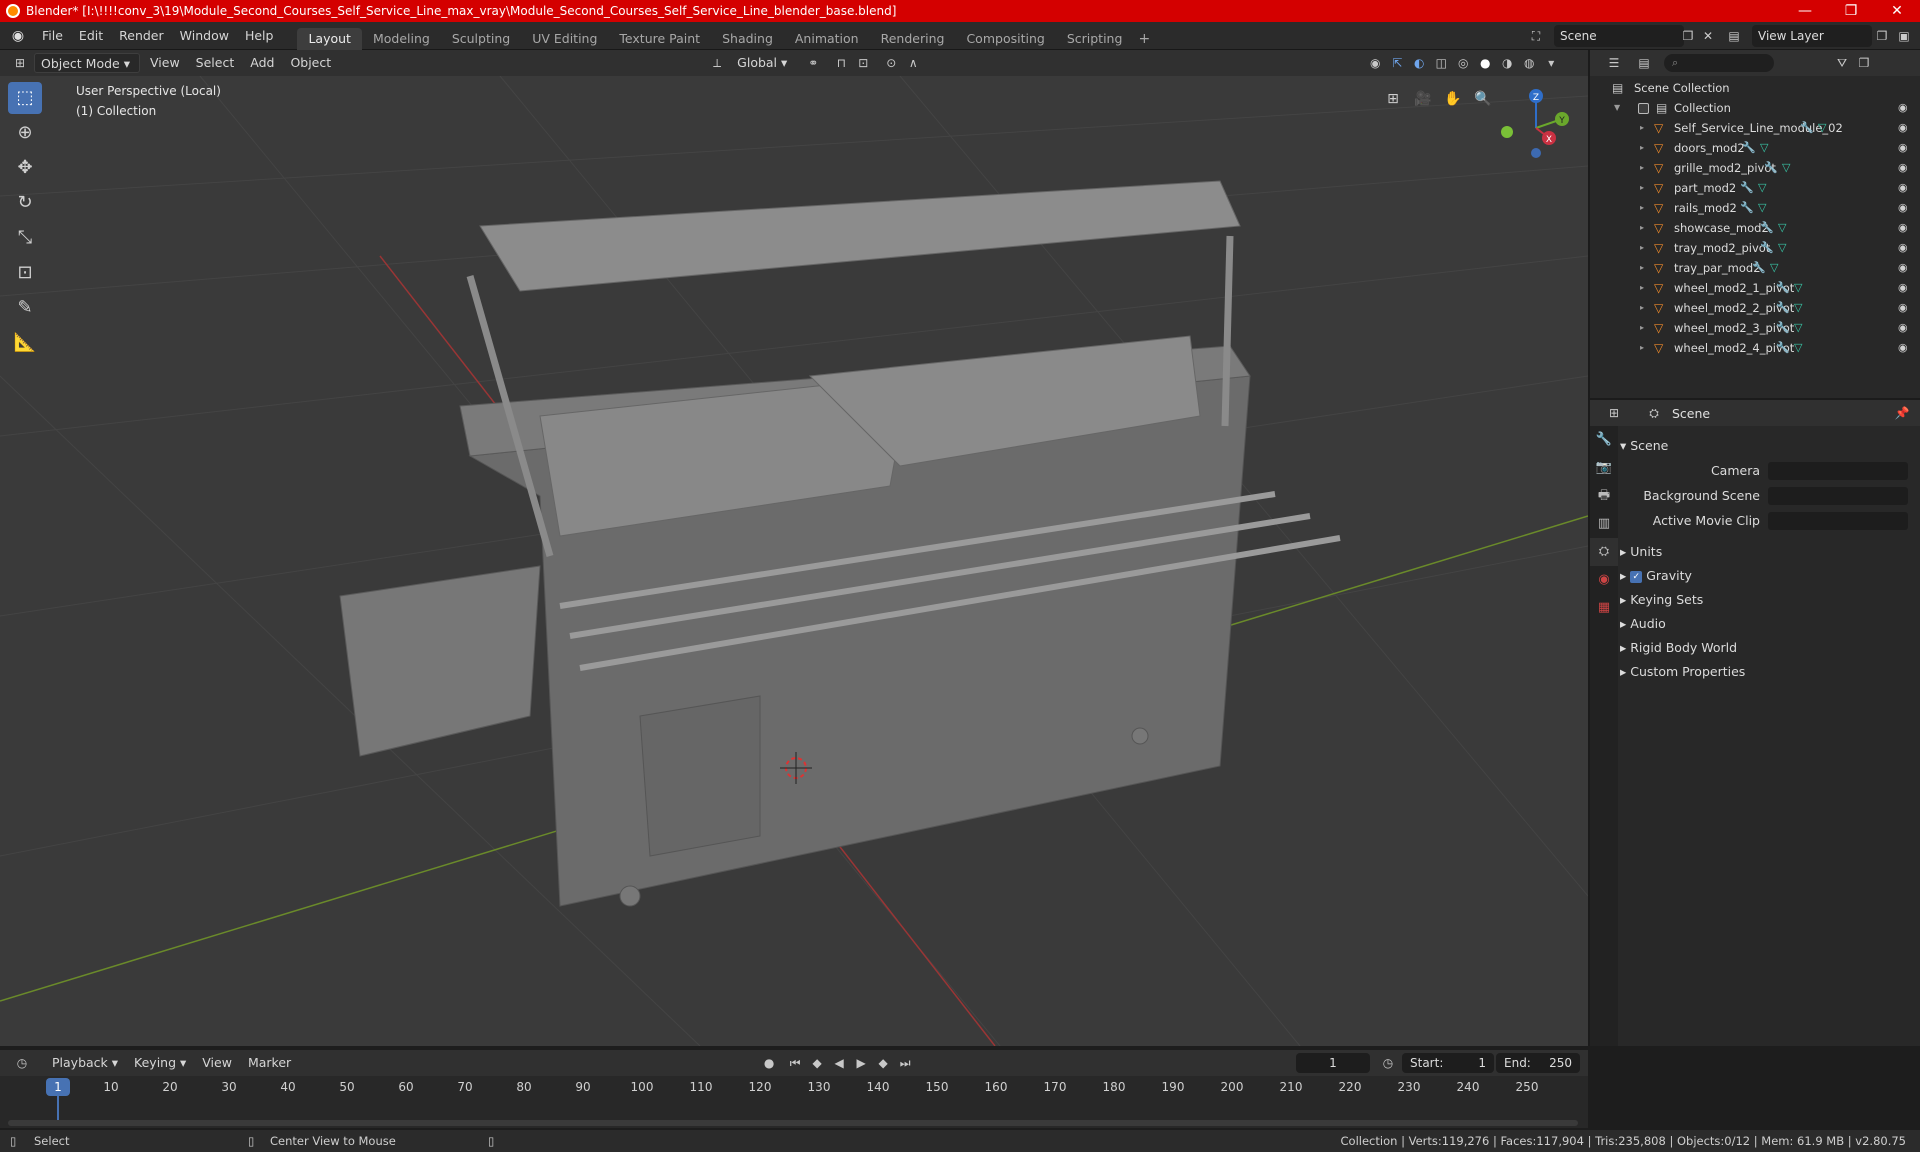 The image size is (1920, 1152). I want to click on remove-view-layer-icon: ▣, so click(1904, 36).